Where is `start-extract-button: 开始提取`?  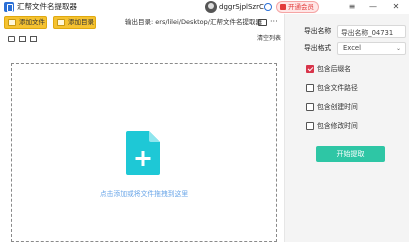
start-extract-button: 开始提取 is located at coordinates (350, 154).